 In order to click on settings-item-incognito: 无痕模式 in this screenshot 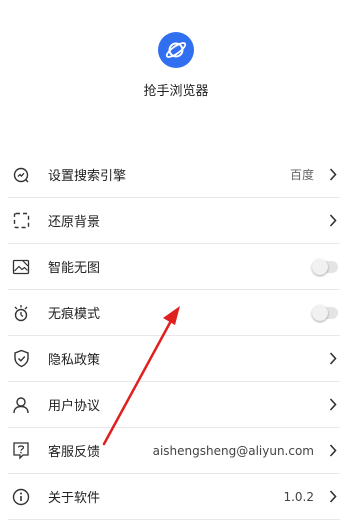, I will do `click(174, 313)`.